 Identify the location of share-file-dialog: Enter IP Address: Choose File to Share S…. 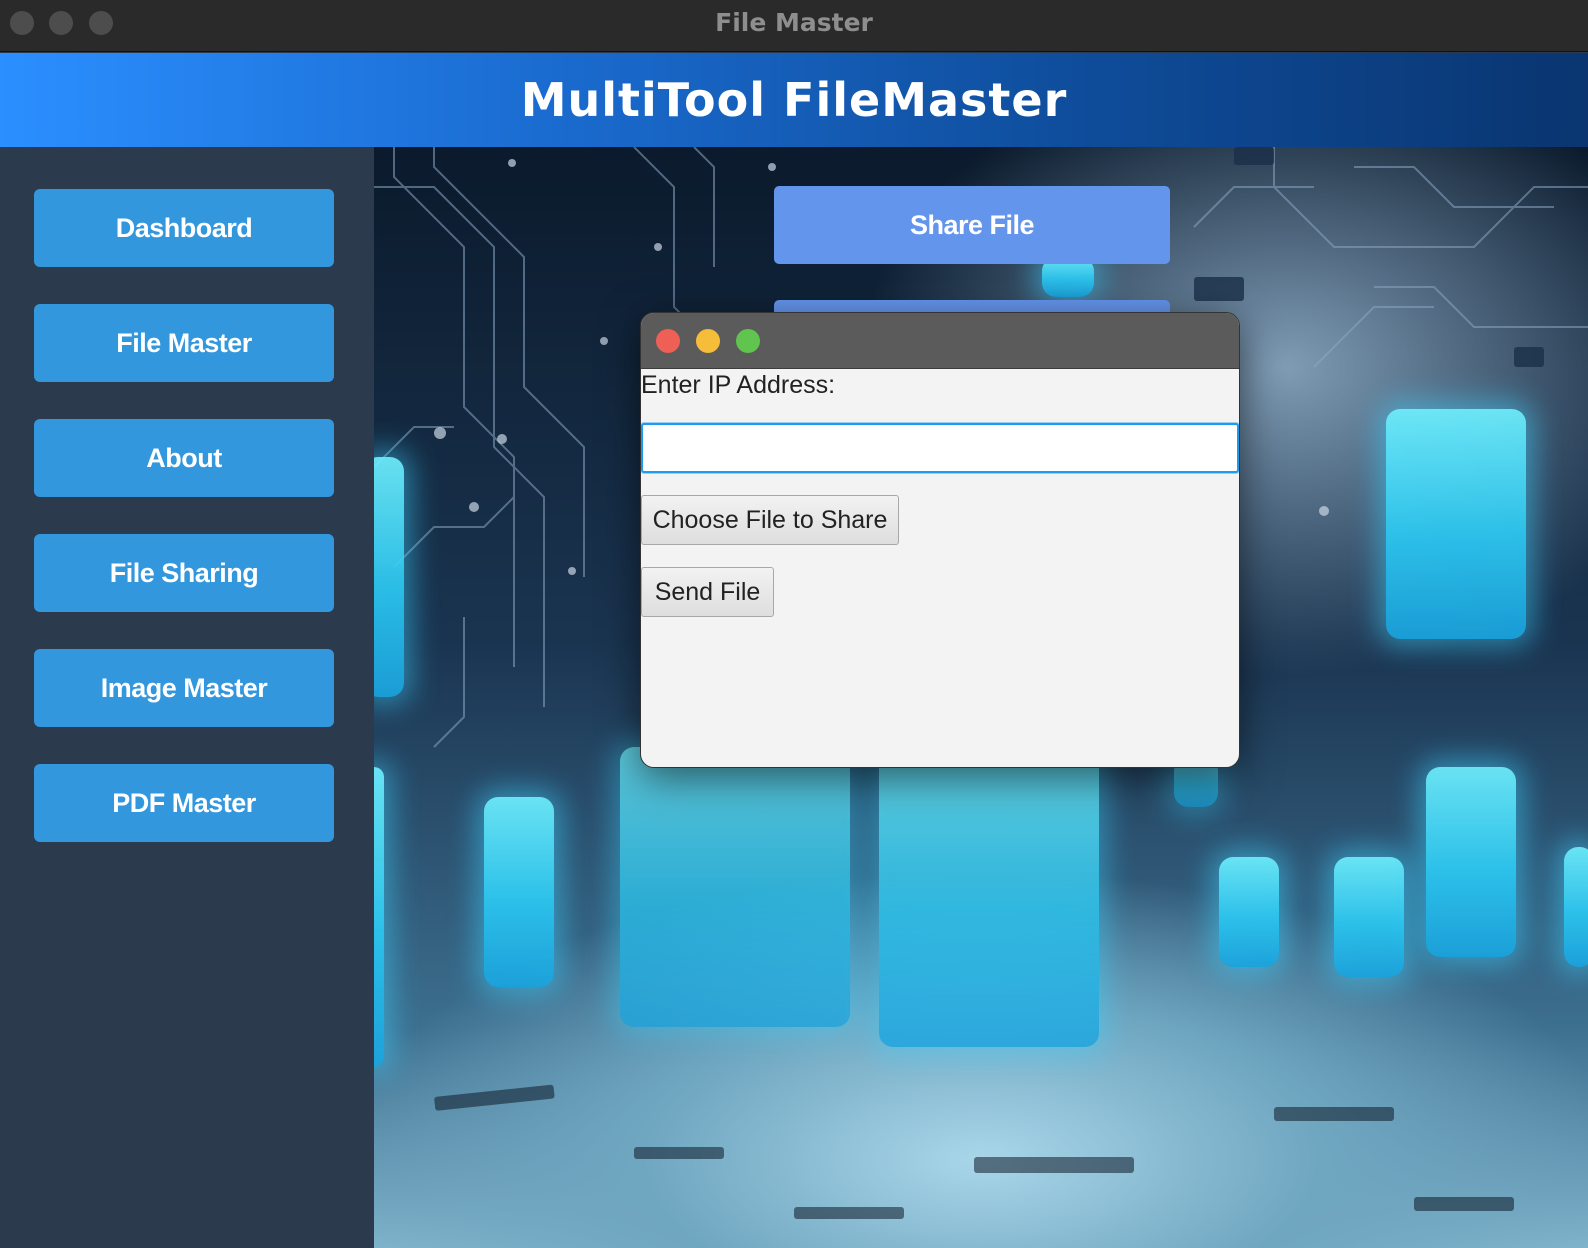
(940, 540).